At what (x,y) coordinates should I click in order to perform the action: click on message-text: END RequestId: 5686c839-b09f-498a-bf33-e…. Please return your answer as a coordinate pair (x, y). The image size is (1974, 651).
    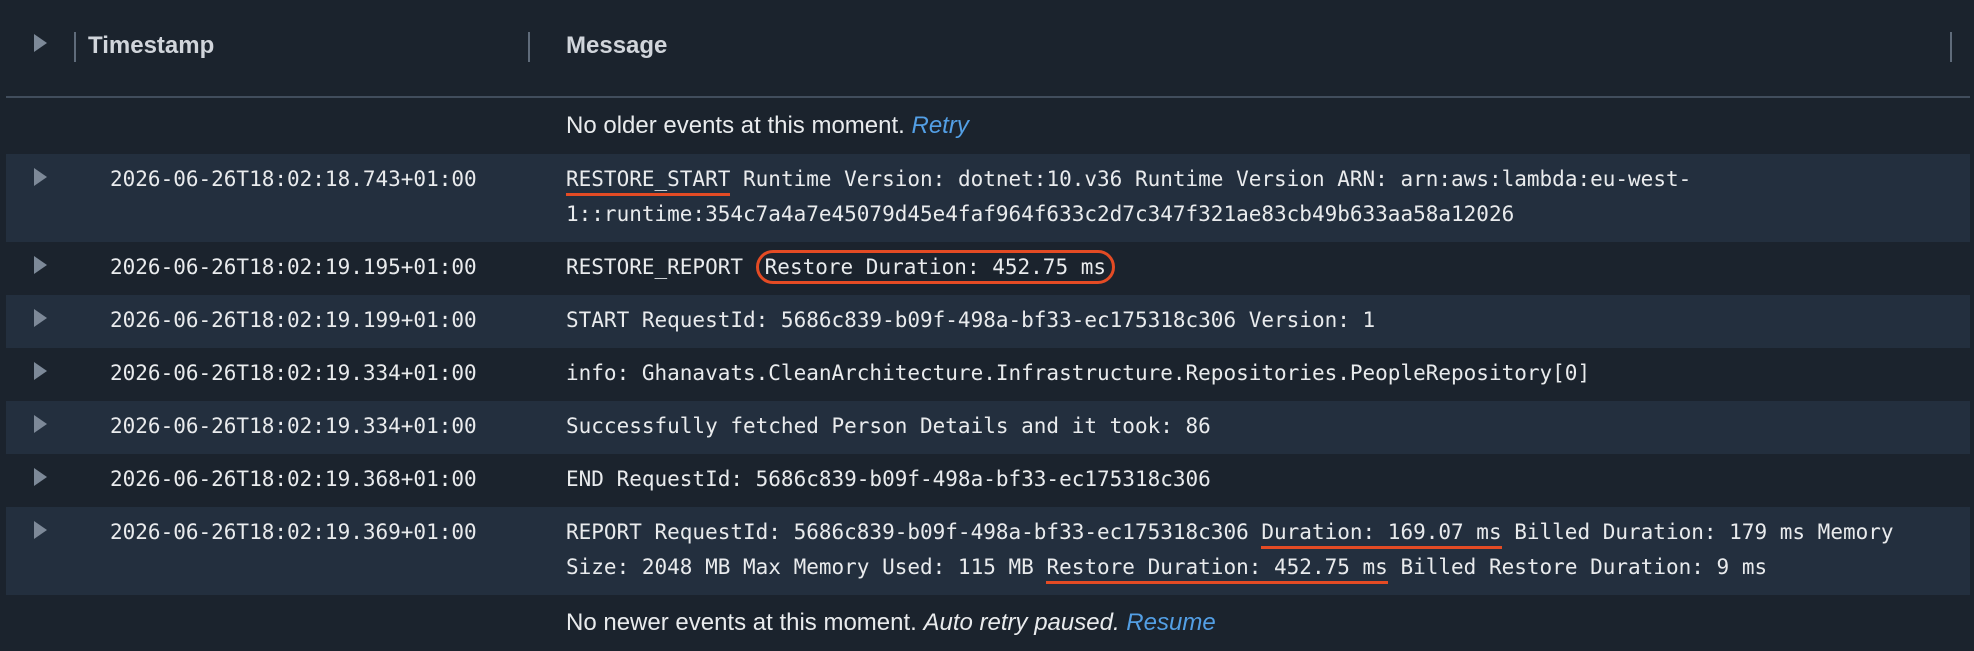
    Looking at the image, I should click on (888, 479).